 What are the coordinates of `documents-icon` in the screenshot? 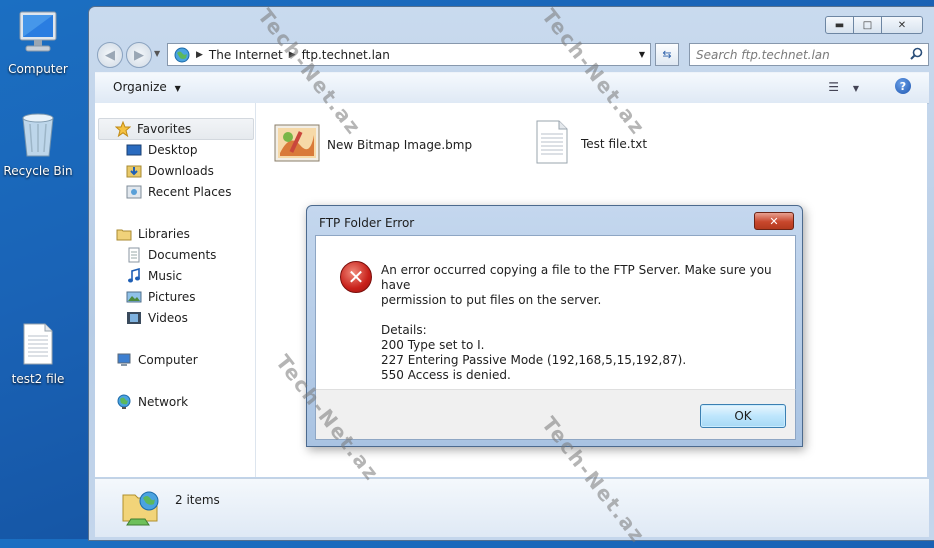 It's located at (134, 255).